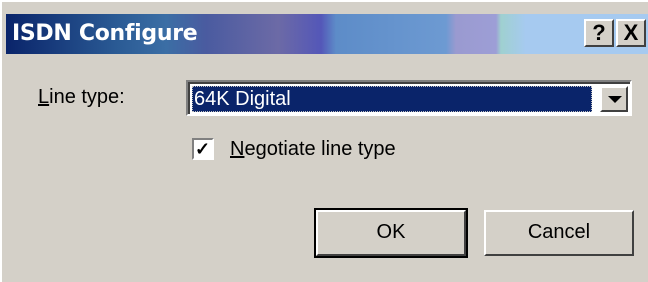  What do you see at coordinates (631, 33) in the screenshot?
I see `close-button: X` at bounding box center [631, 33].